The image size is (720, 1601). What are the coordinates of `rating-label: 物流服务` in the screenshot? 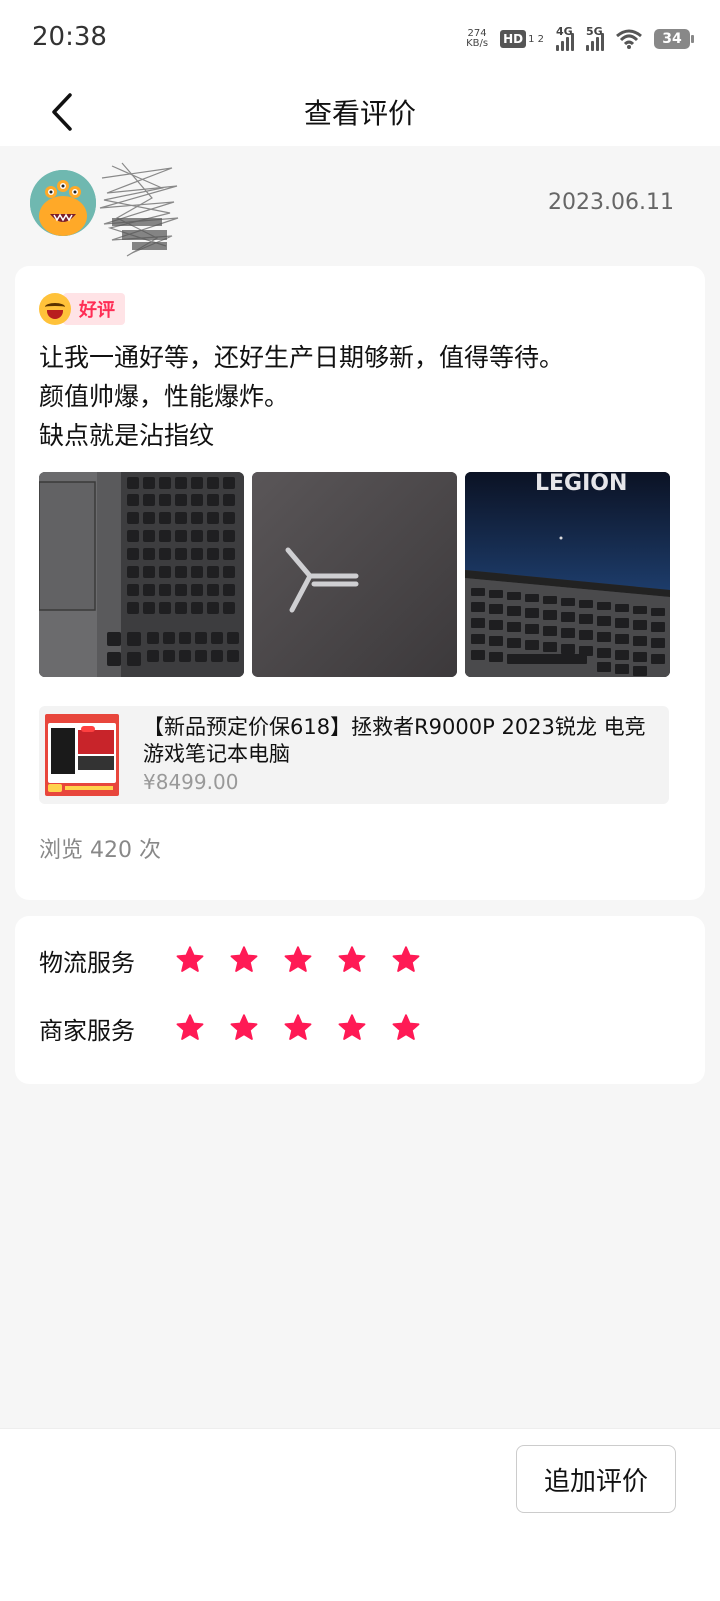 It's located at (87, 962).